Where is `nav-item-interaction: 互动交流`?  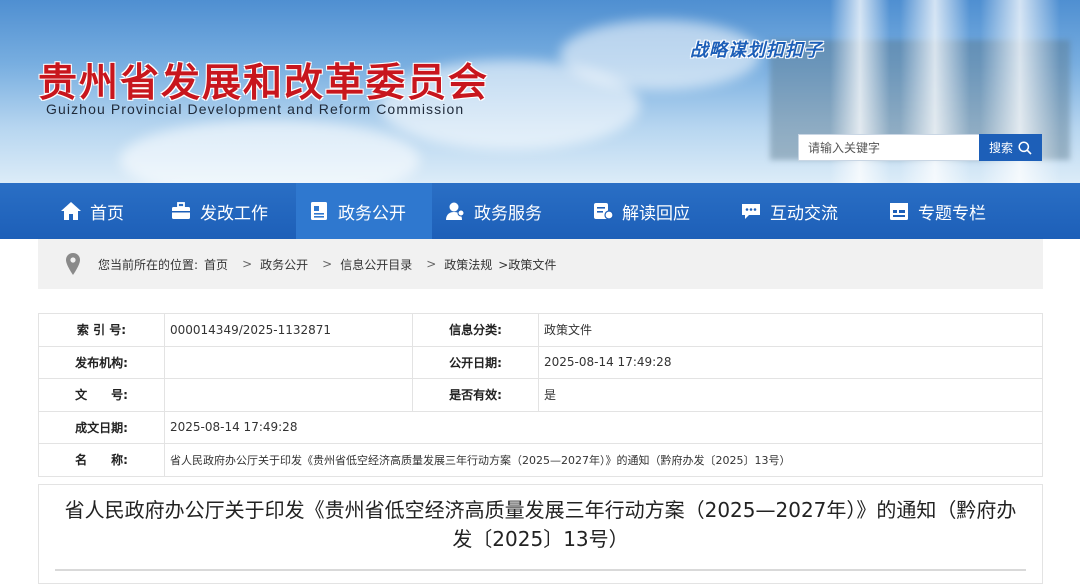 nav-item-interaction: 互动交流 is located at coordinates (802, 211).